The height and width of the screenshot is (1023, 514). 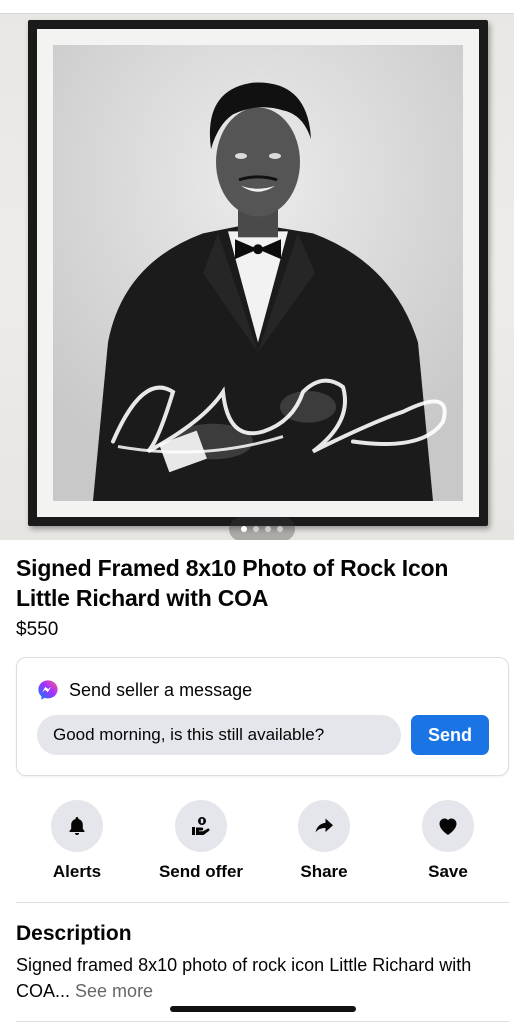 I want to click on message-card-heading: Send seller a message, so click(x=161, y=689).